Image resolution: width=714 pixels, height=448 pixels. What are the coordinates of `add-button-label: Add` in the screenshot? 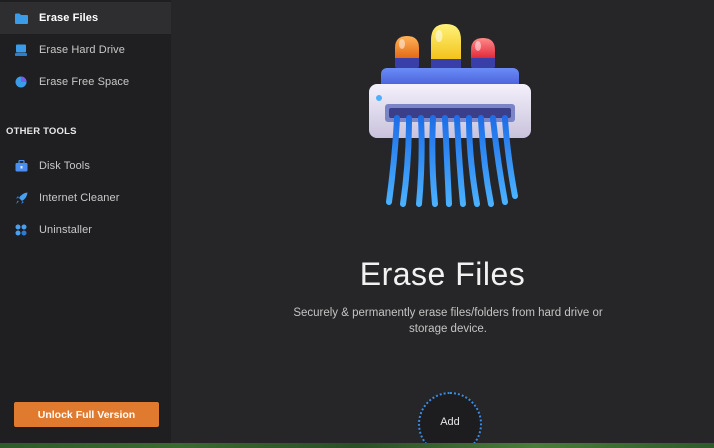 It's located at (450, 422).